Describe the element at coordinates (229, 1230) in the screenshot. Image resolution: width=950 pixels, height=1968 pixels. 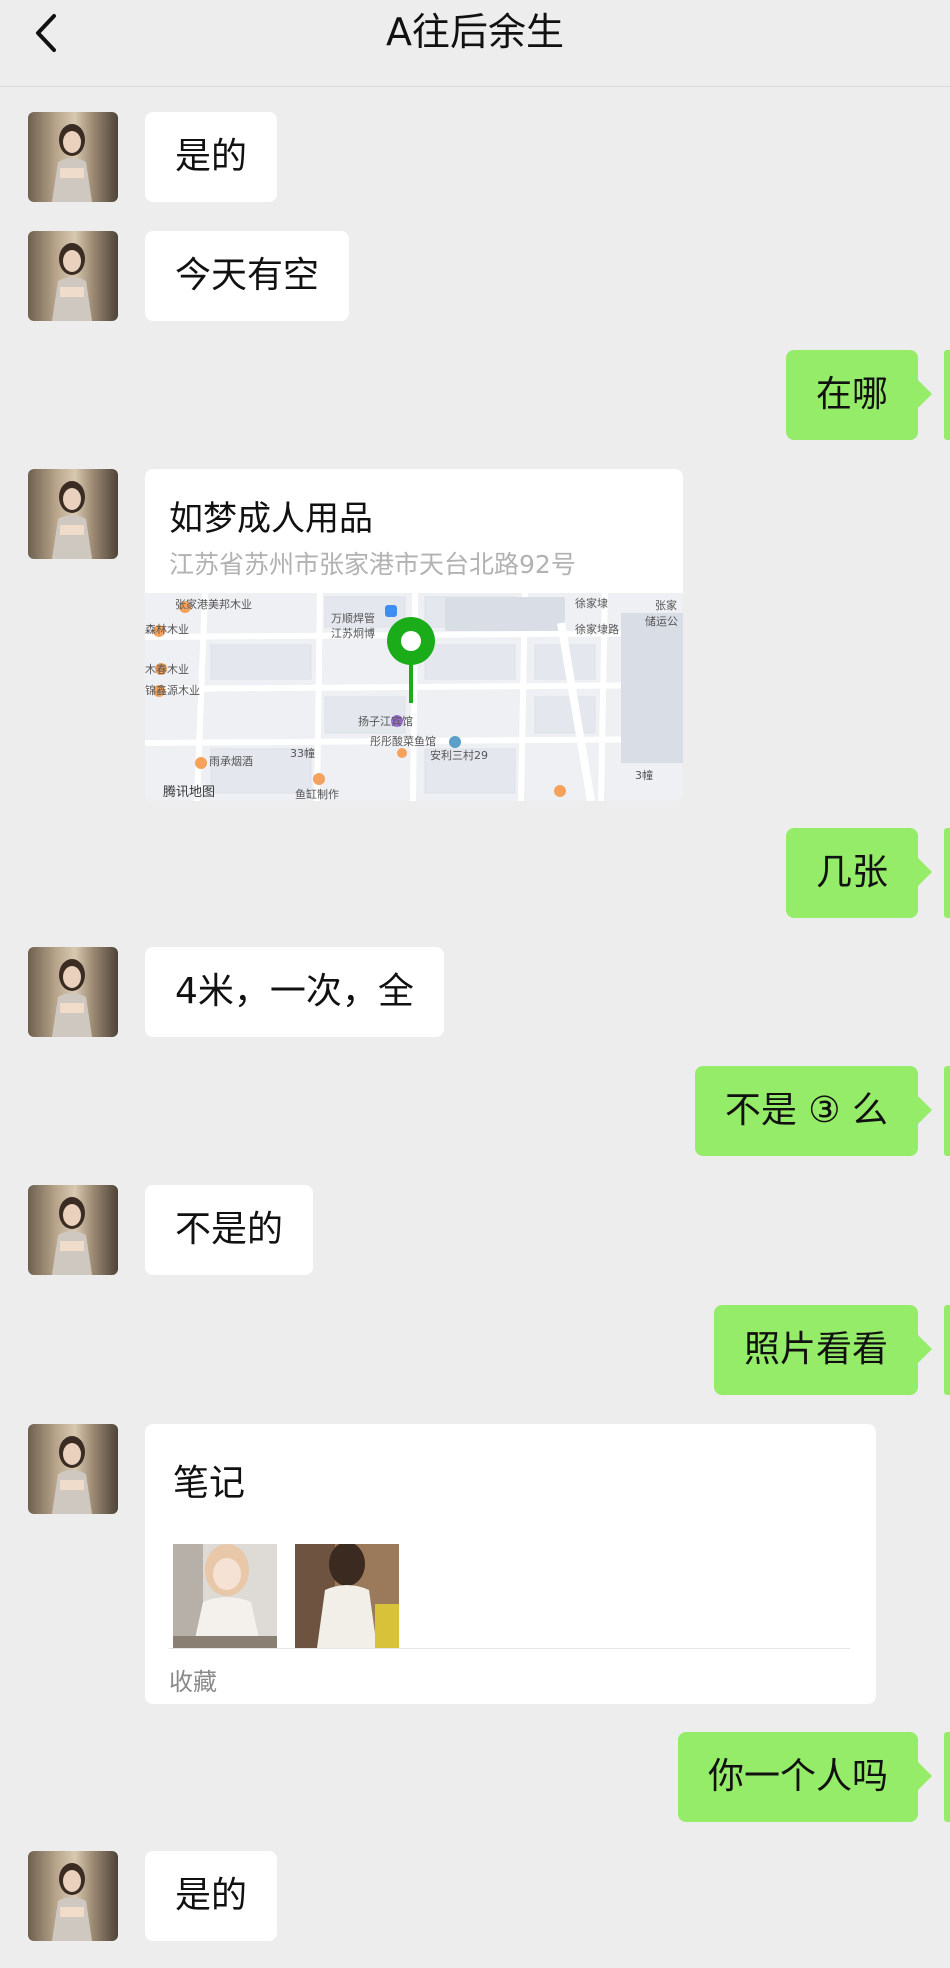
I see `message-bubble-incoming: 不是的` at that location.